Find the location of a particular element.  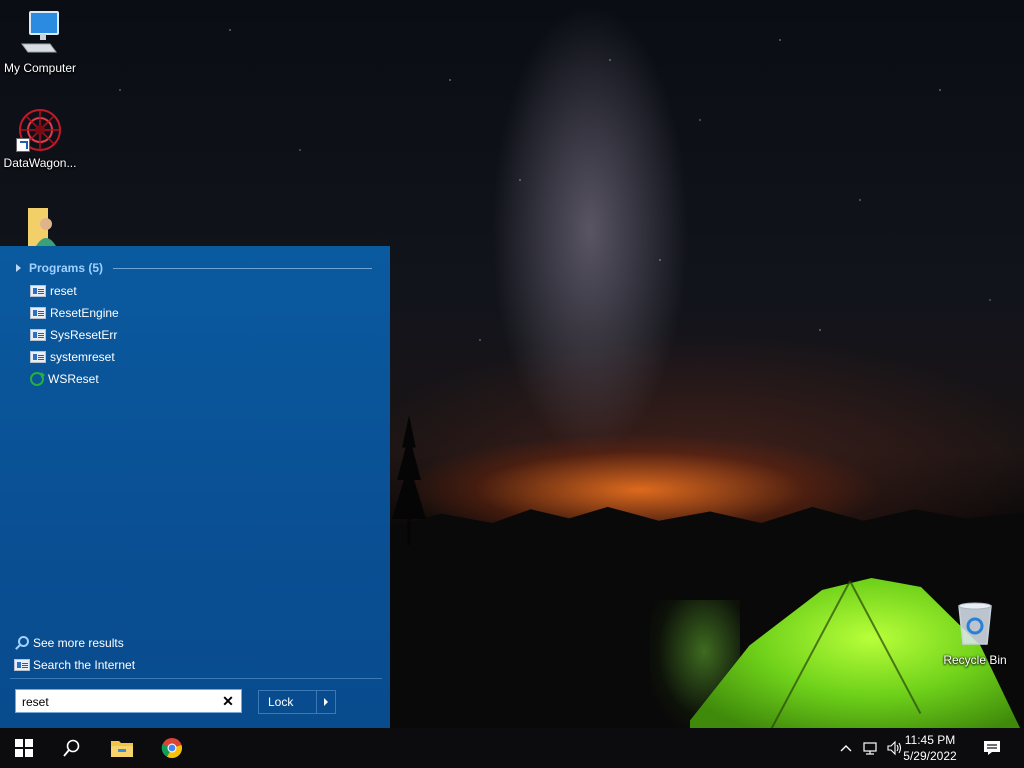

start-button is located at coordinates (24, 748).